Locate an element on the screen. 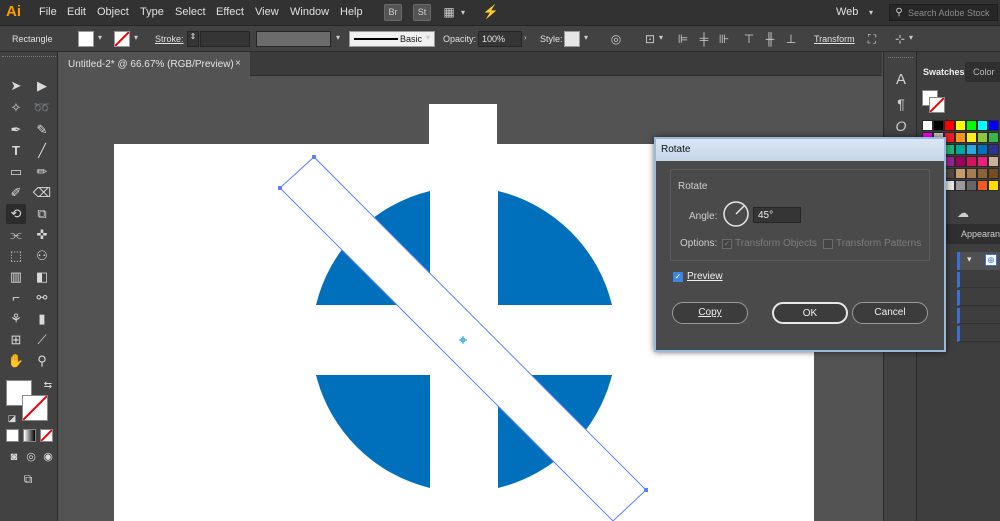  variable-width-profile is located at coordinates (293, 39).